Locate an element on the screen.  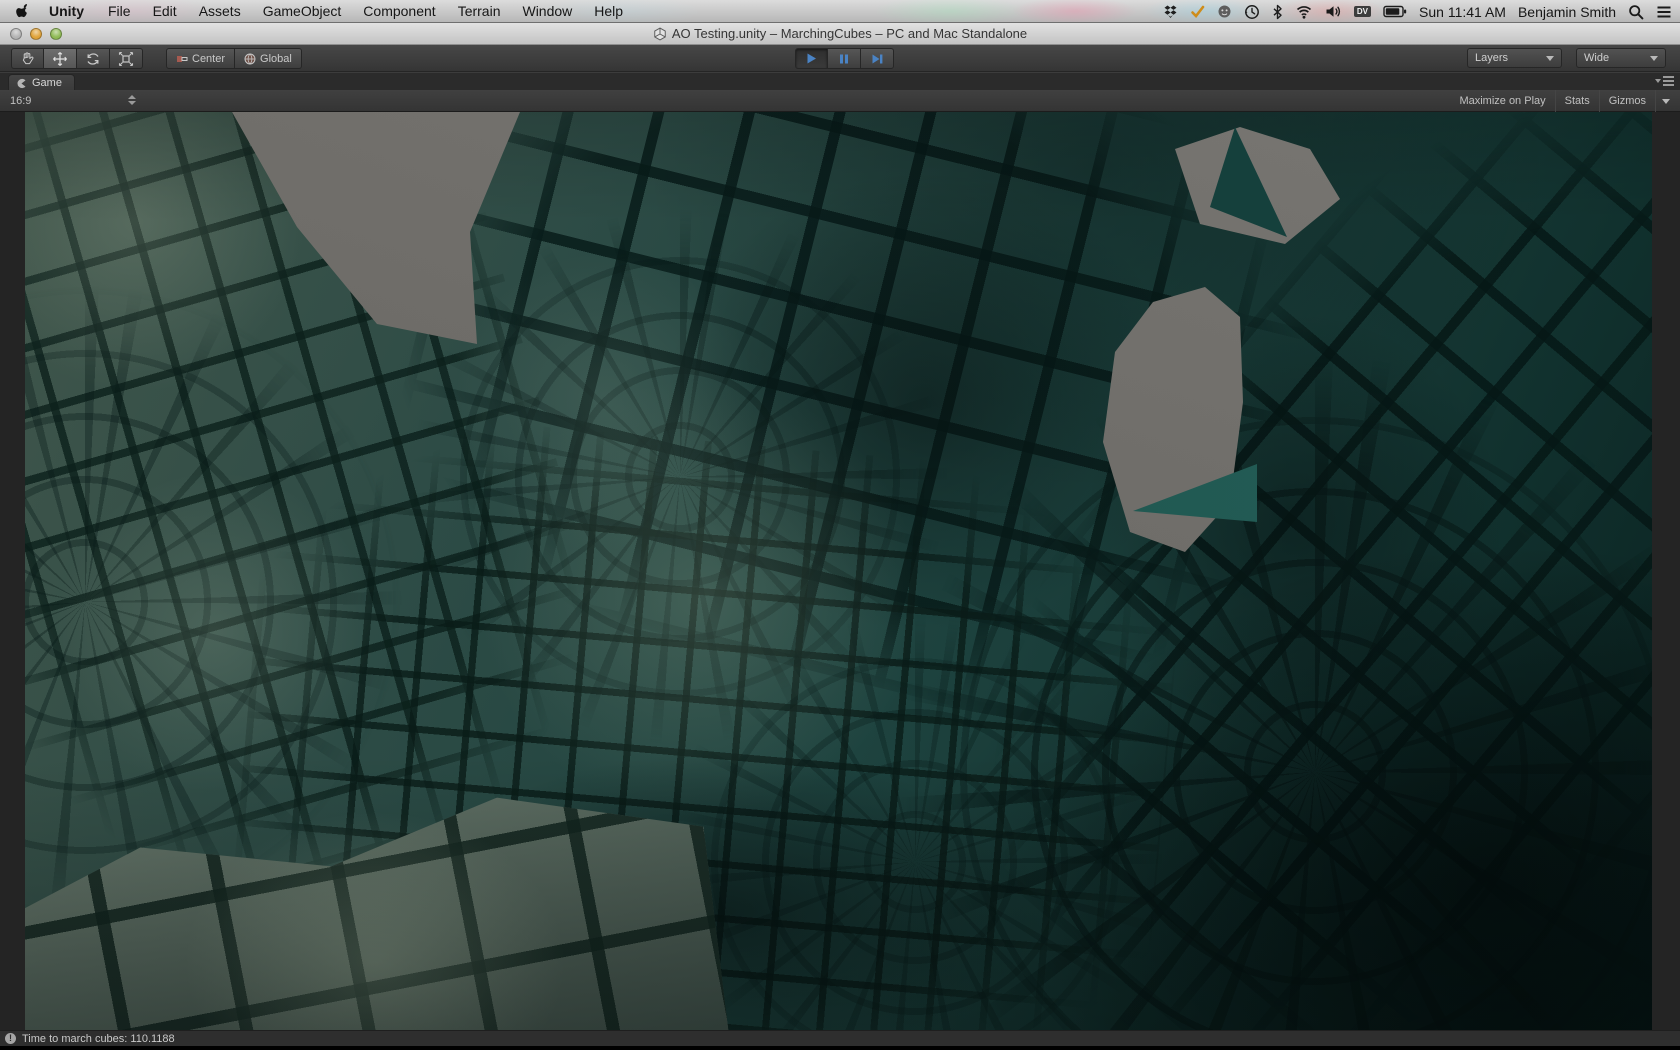
move-tool-button is located at coordinates (60, 58).